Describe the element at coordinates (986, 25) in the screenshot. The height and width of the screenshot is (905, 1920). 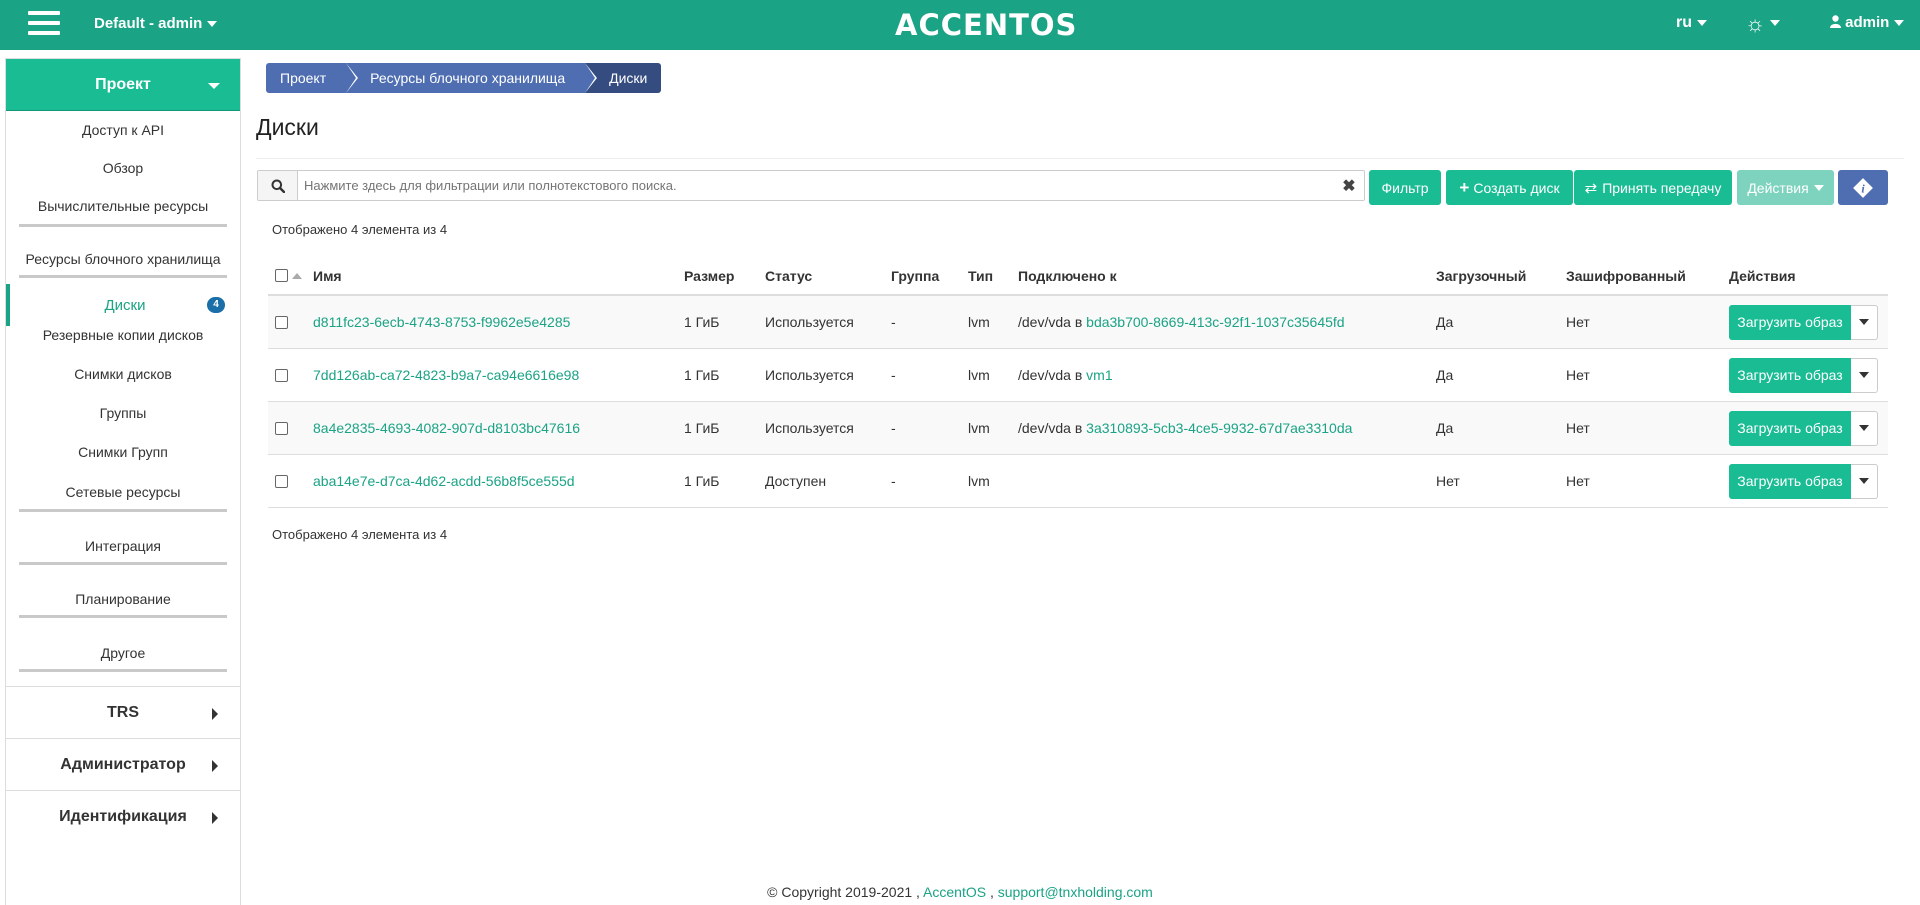
I see `logo: ACCENTOS` at that location.